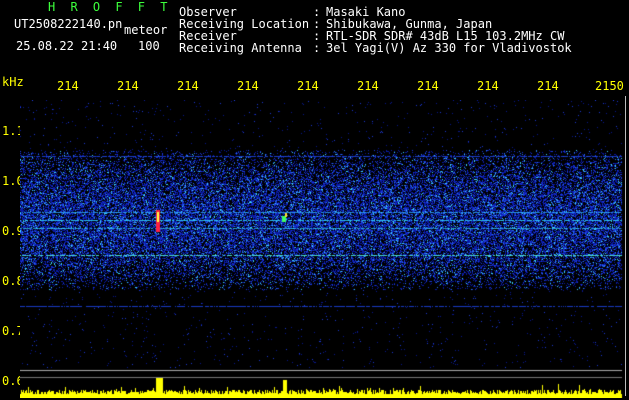  Describe the element at coordinates (625, 246) in the screenshot. I see `right-border-line` at that location.